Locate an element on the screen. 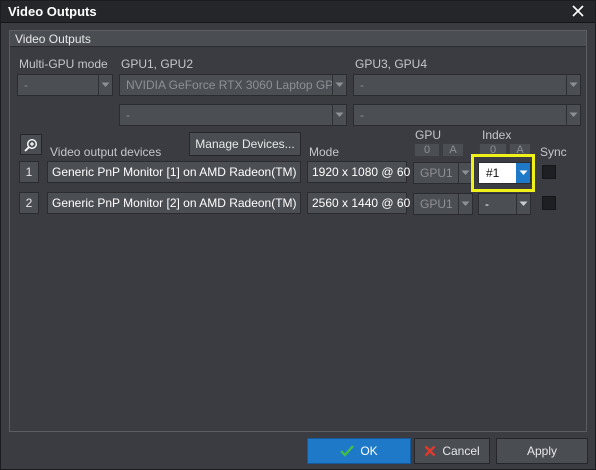 The width and height of the screenshot is (596, 470). gpu12-select-primary: NVIDIA GeForce RTX 3060 Laptop GP is located at coordinates (233, 85).